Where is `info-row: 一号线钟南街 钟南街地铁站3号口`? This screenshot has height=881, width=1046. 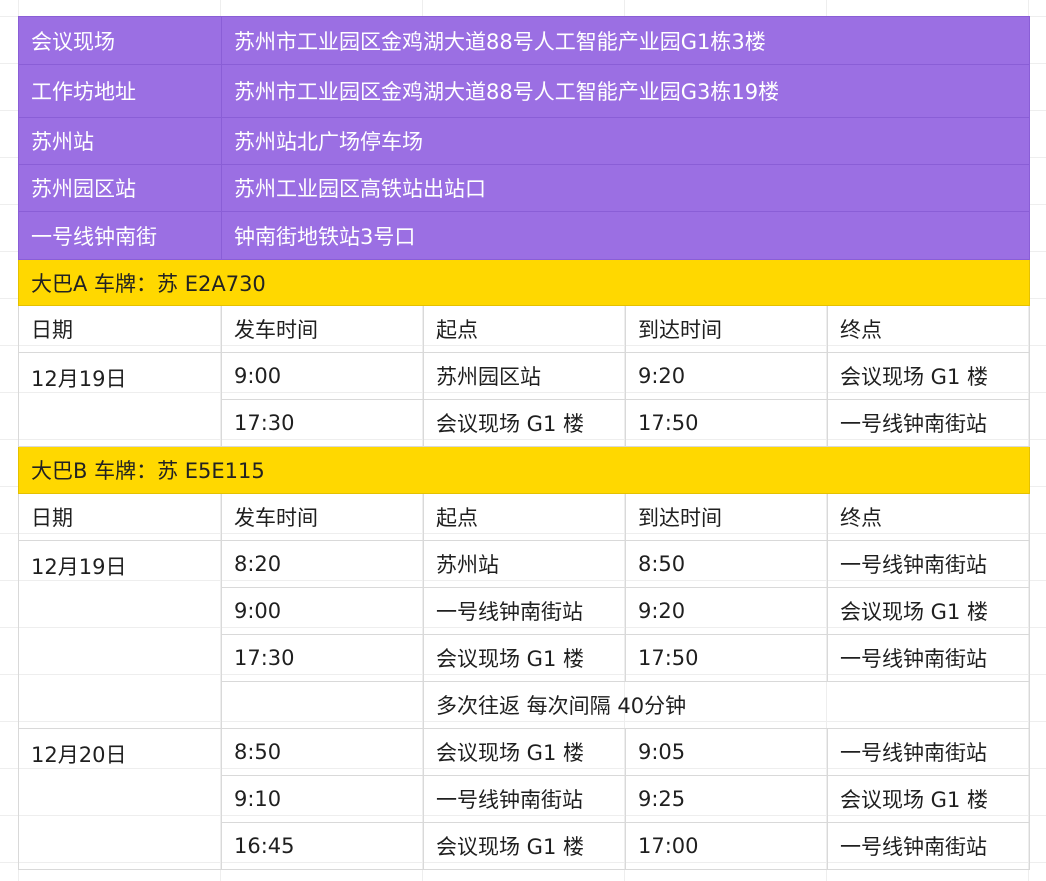 info-row: 一号线钟南街 钟南街地铁站3号口 is located at coordinates (524, 235).